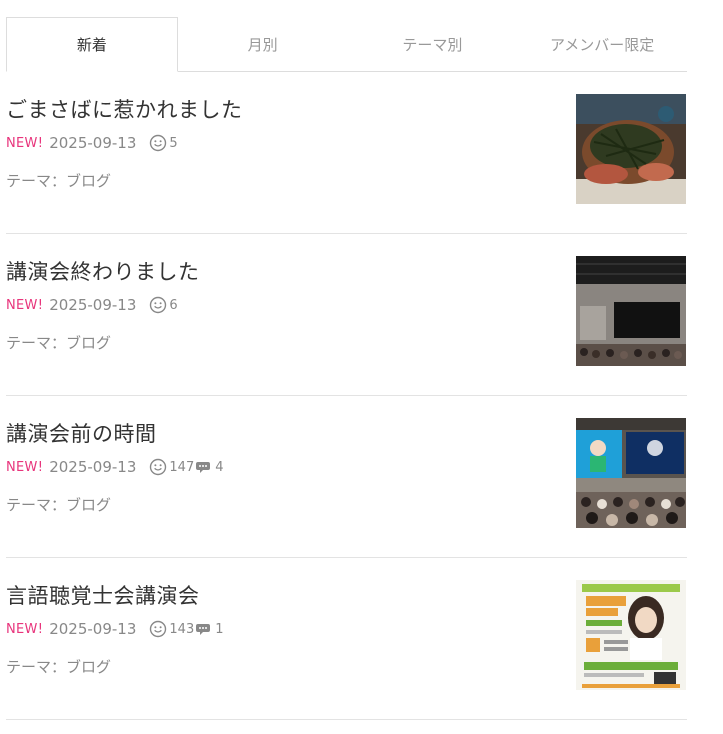 The image size is (723, 734). Describe the element at coordinates (173, 143) in the screenshot. I see `like-count: 5` at that location.